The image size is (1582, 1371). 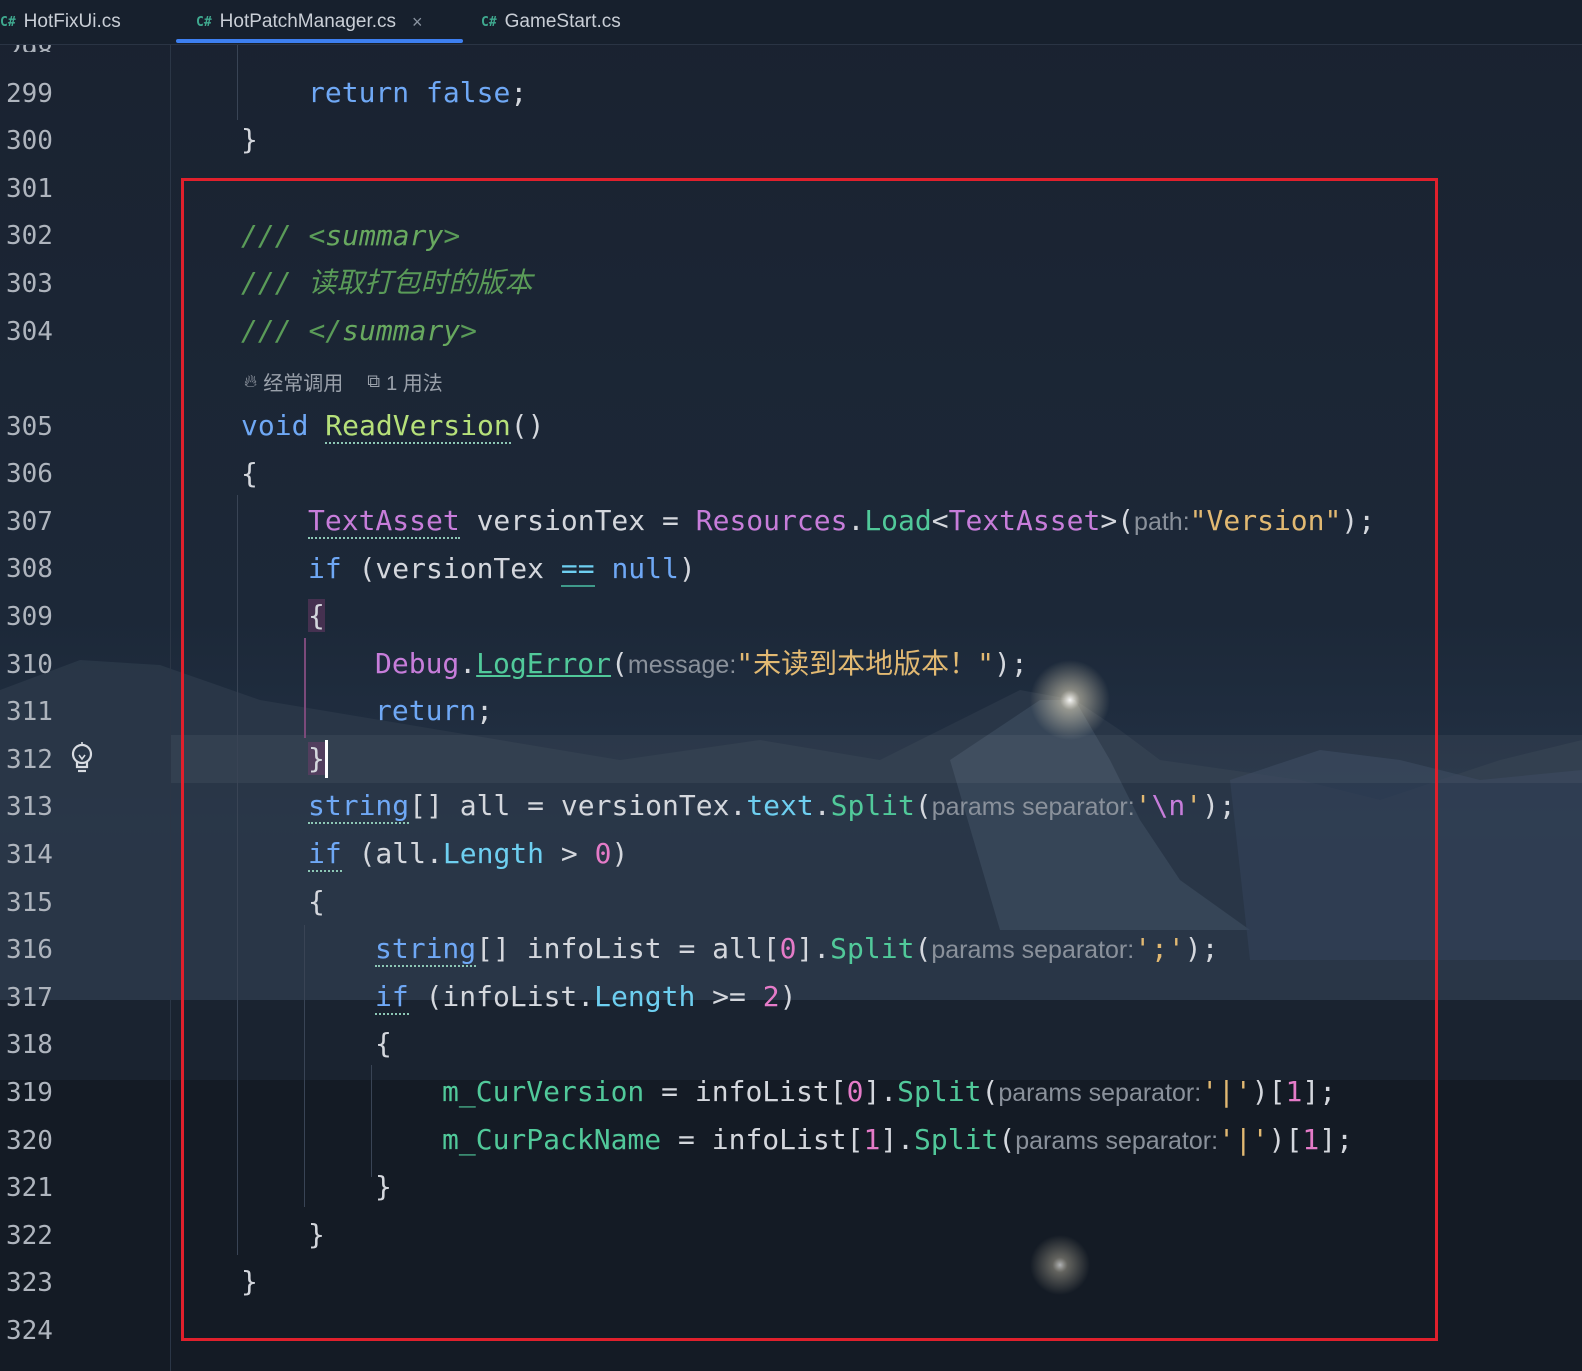 I want to click on code-line-309: {, so click(x=316, y=616).